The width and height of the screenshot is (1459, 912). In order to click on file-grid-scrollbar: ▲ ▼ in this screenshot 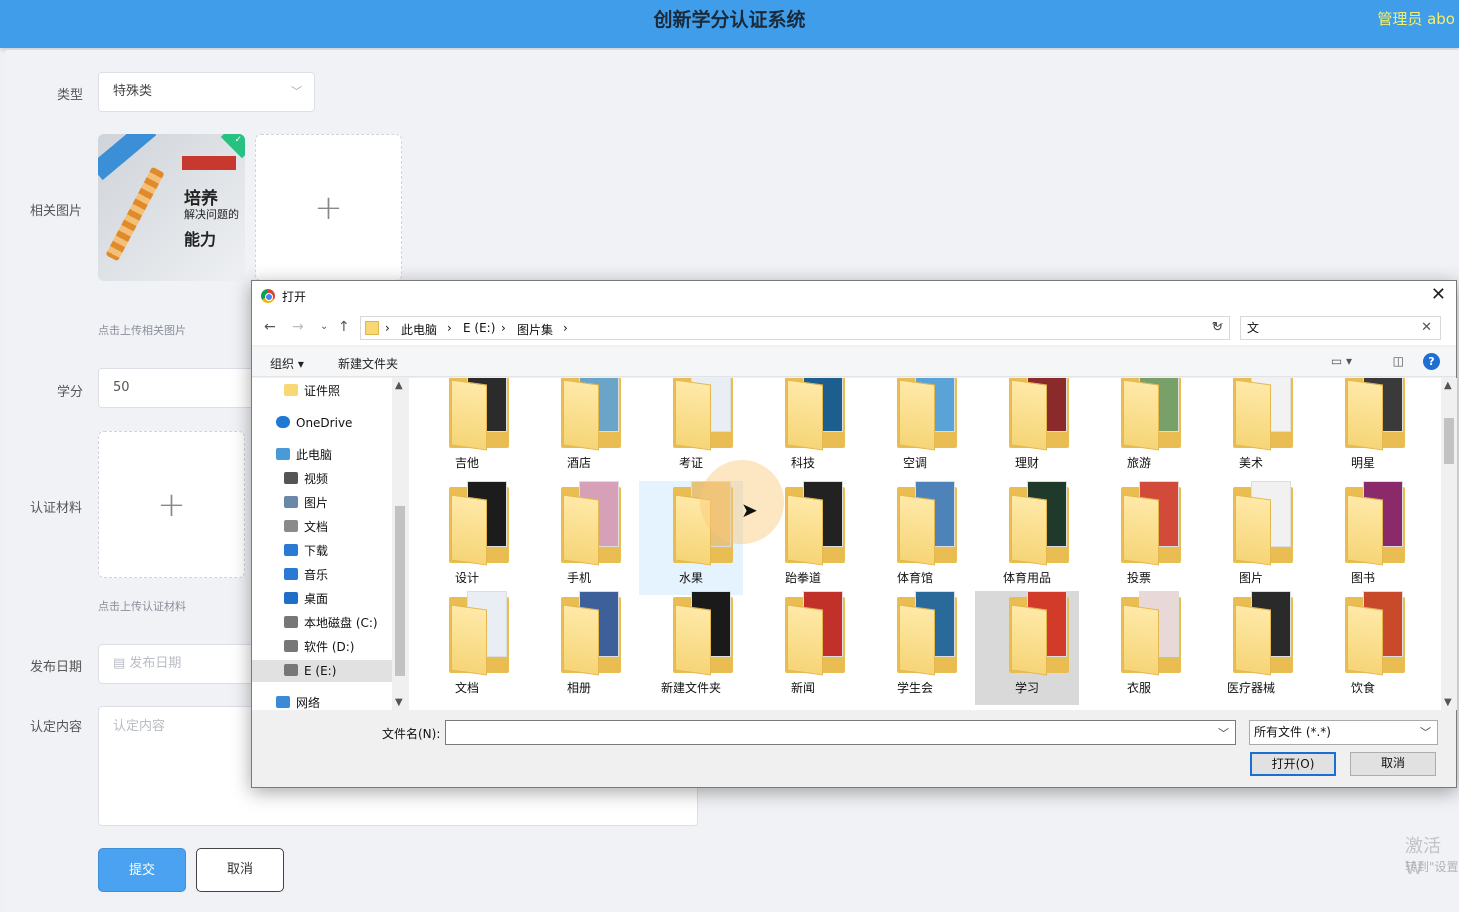, I will do `click(1449, 544)`.